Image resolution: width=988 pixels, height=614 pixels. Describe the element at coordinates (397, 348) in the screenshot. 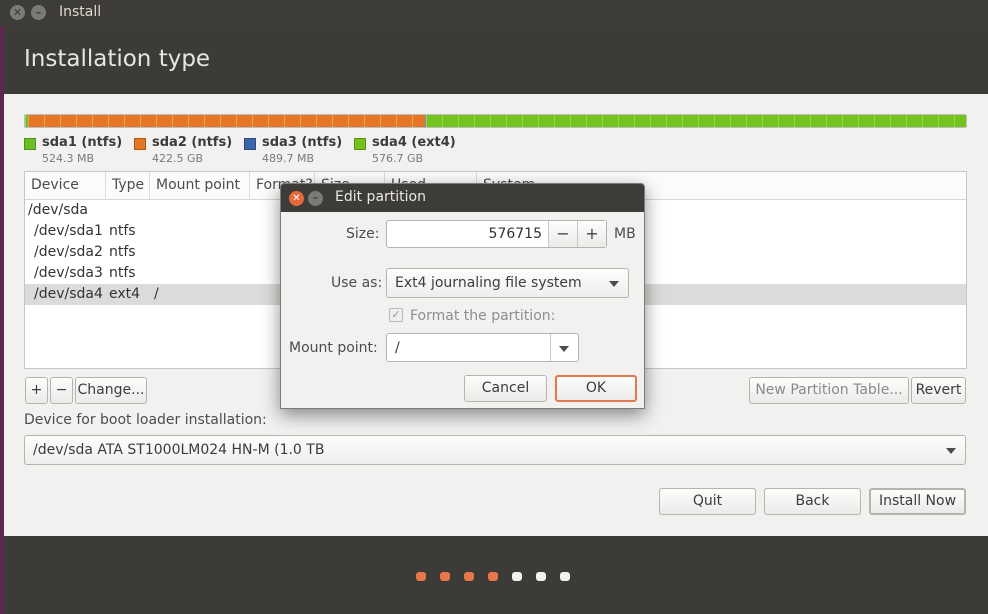

I see `mount-point-value: /` at that location.